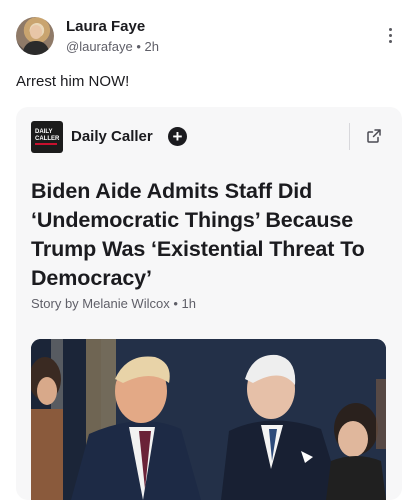 This screenshot has width=417, height=500. What do you see at coordinates (47, 140) in the screenshot?
I see `source-logo-line2: CALLER` at bounding box center [47, 140].